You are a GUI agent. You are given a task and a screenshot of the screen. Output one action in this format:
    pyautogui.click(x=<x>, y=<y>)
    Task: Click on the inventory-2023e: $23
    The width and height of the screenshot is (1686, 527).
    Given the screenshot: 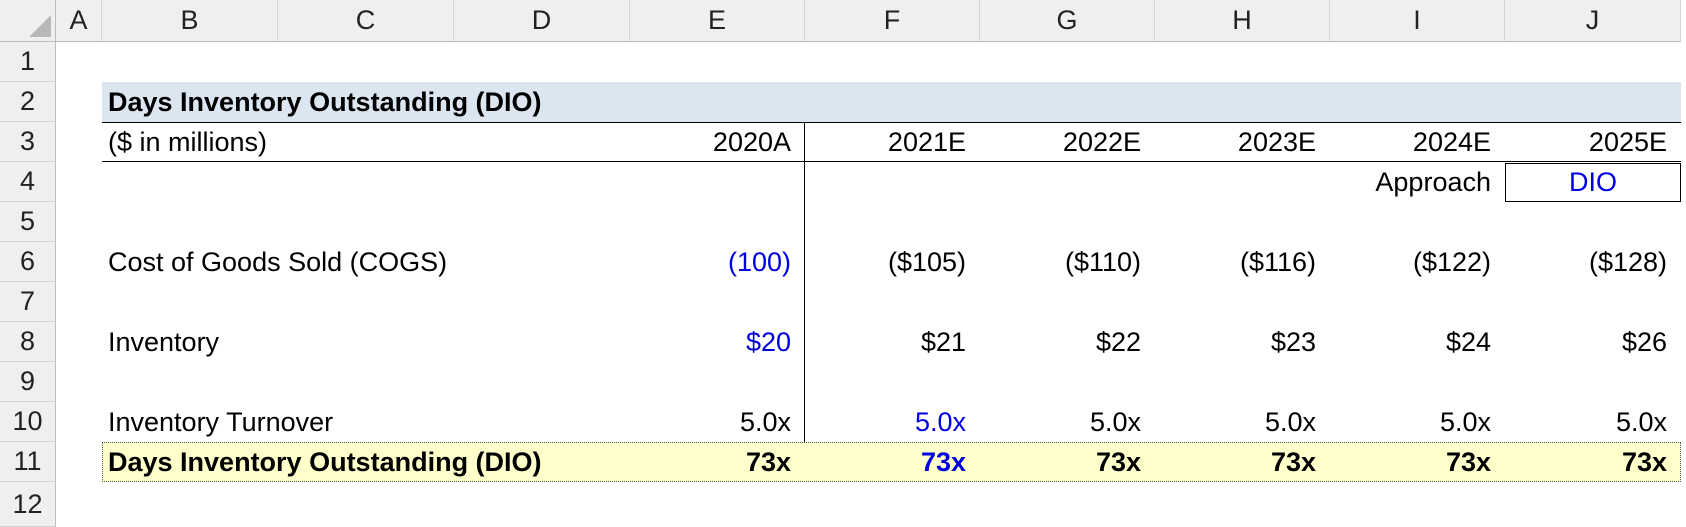 What is the action you would take?
    pyautogui.click(x=1242, y=342)
    